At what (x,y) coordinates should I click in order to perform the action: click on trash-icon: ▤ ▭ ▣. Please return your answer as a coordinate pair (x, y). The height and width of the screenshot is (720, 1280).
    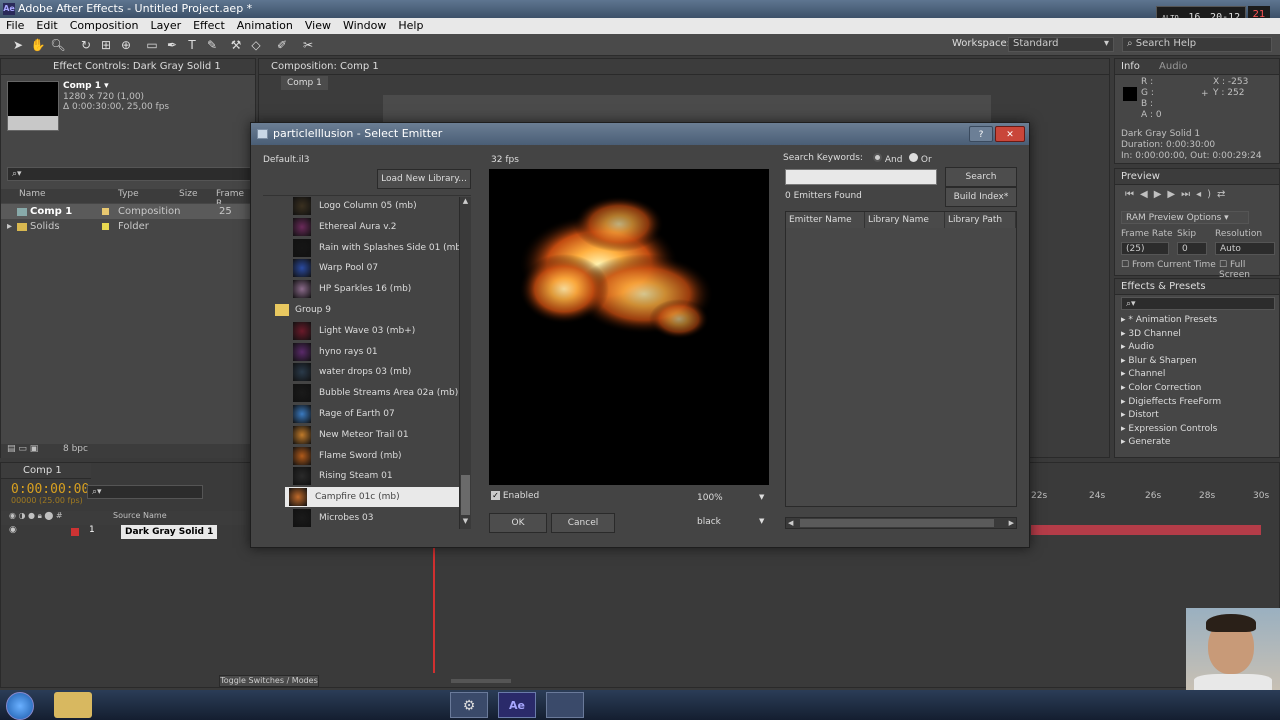
    Looking at the image, I should click on (22, 449).